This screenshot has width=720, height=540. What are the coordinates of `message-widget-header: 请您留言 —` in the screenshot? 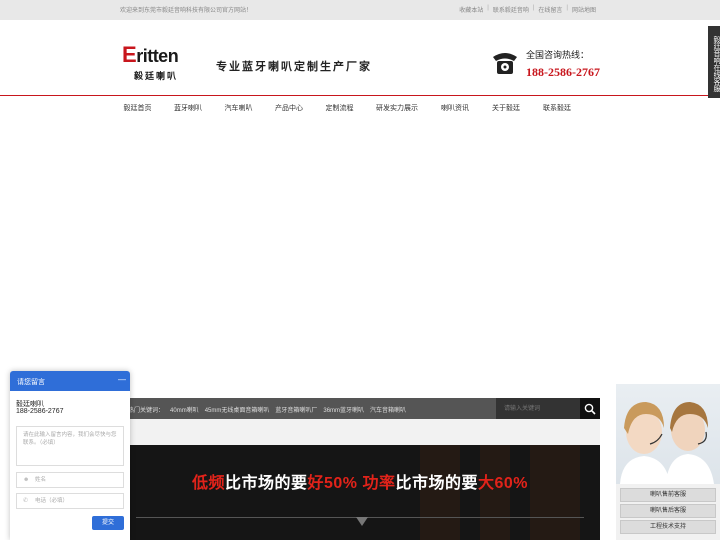 It's located at (70, 381).